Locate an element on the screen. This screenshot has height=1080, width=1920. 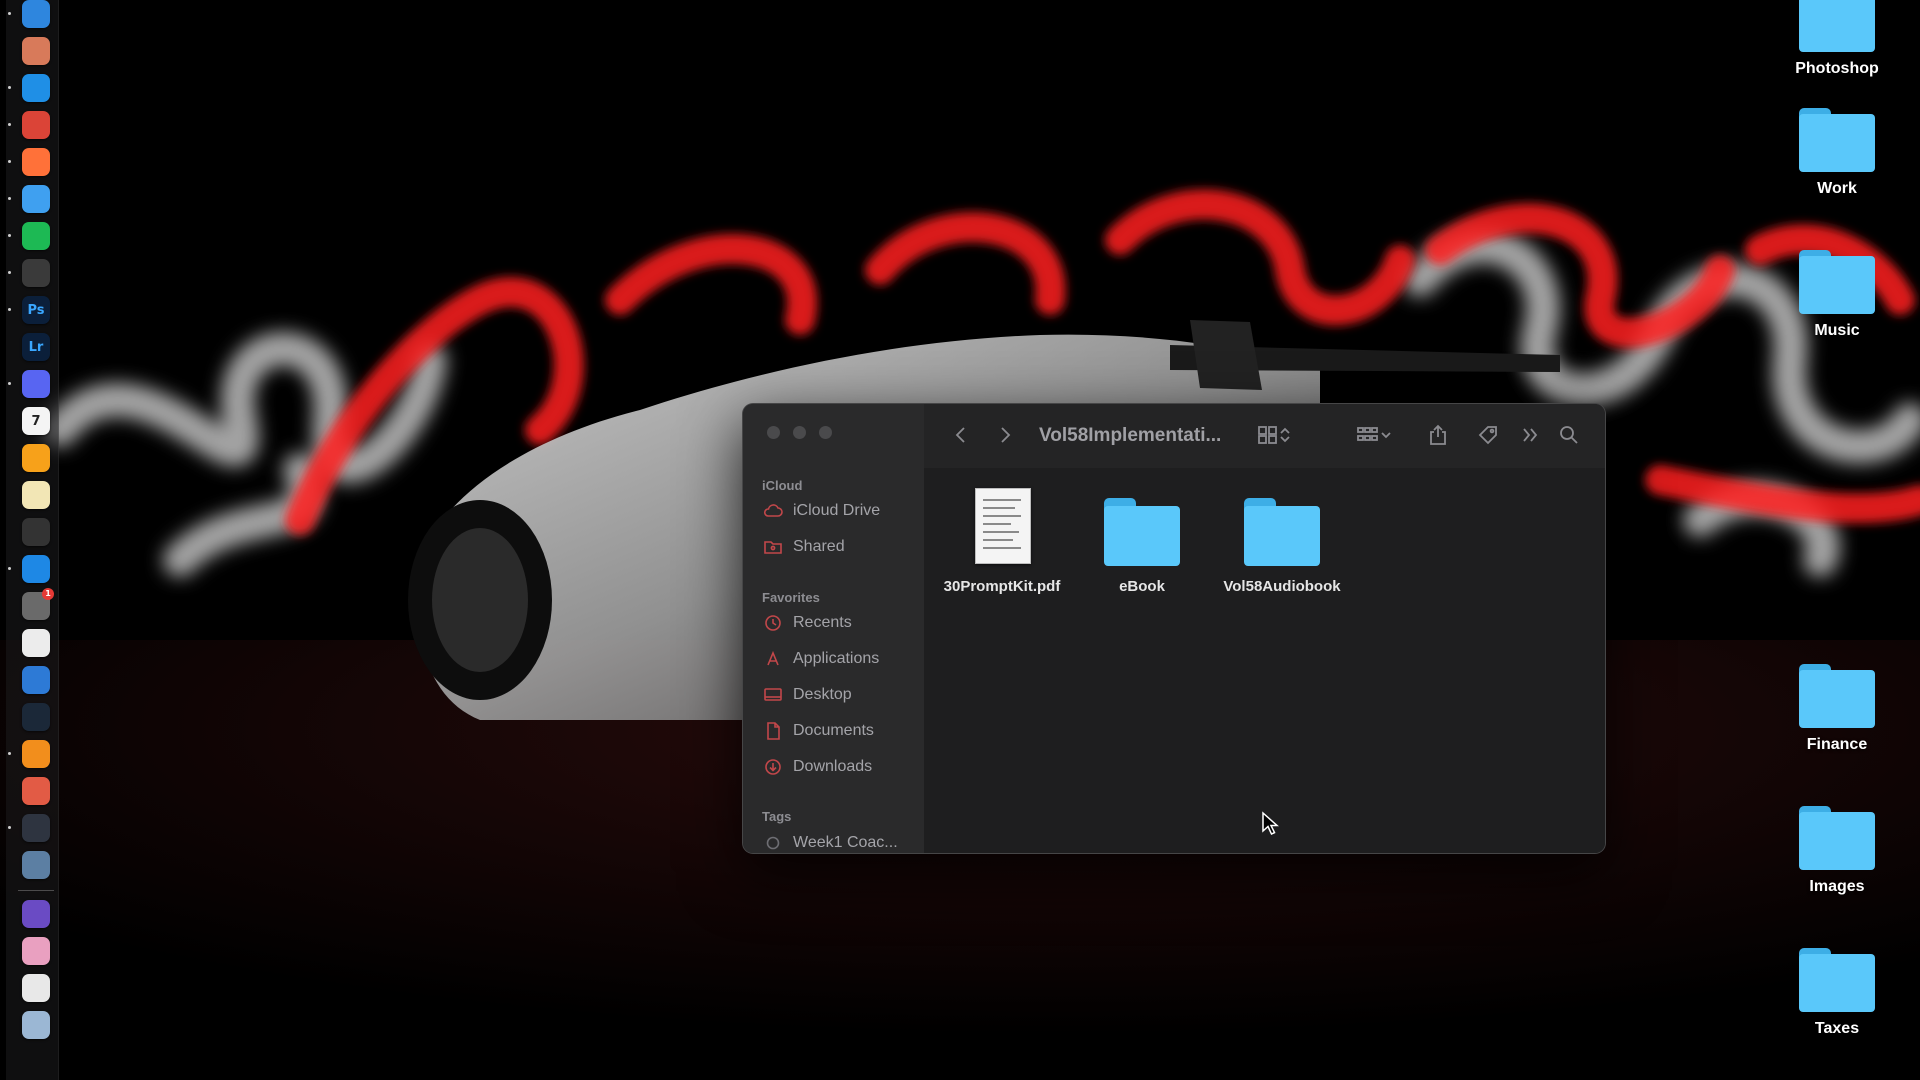
back-button is located at coordinates (961, 437).